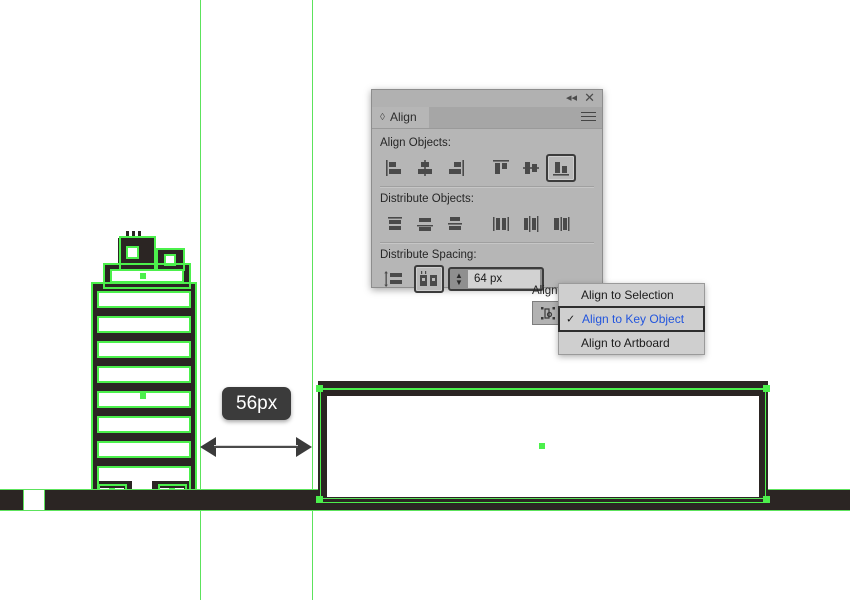  What do you see at coordinates (766, 499) in the screenshot?
I see `handle-bottom-right` at bounding box center [766, 499].